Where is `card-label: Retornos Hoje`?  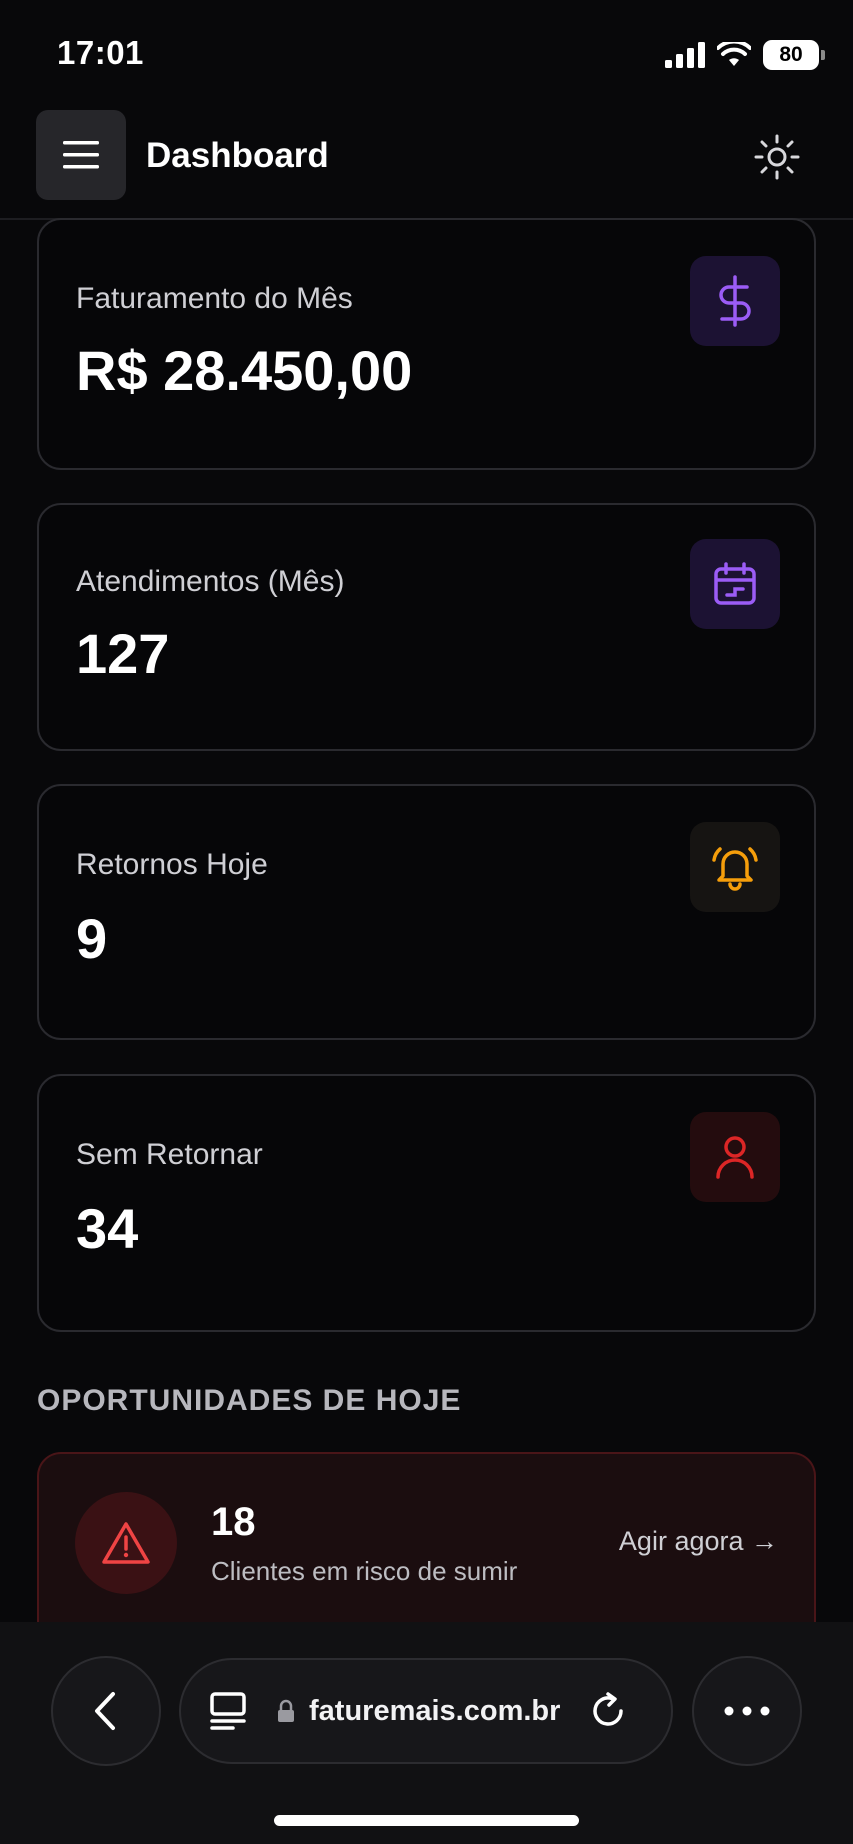
card-label: Retornos Hoje is located at coordinates (172, 864).